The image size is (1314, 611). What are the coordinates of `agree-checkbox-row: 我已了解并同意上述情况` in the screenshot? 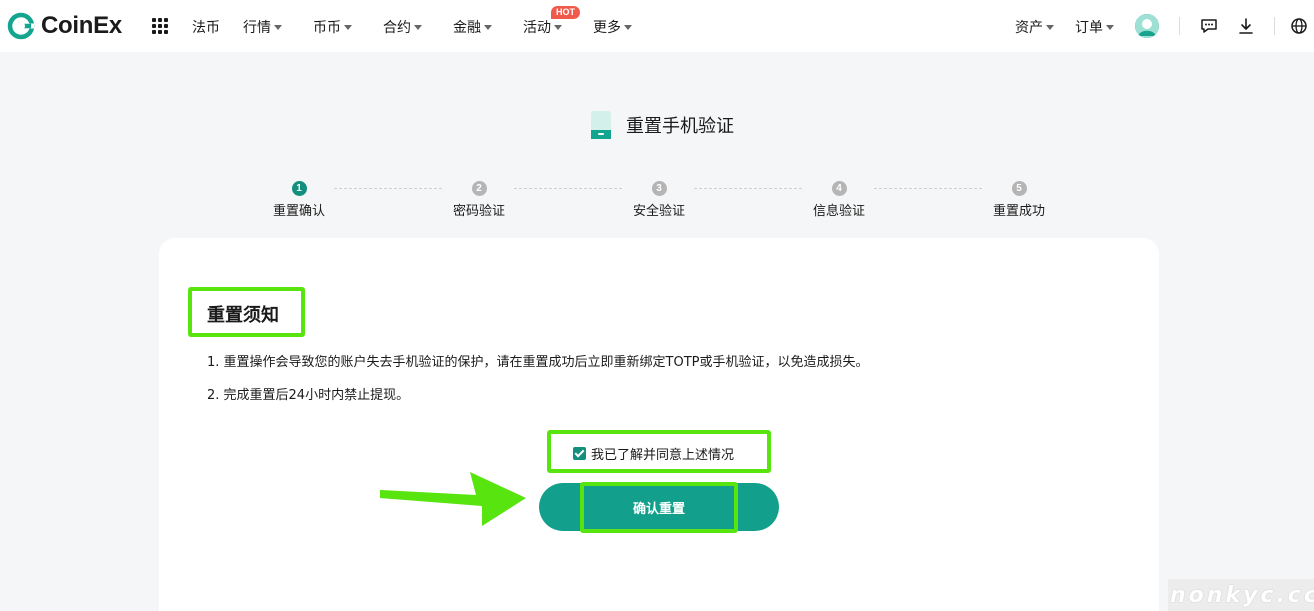 It's located at (653, 453).